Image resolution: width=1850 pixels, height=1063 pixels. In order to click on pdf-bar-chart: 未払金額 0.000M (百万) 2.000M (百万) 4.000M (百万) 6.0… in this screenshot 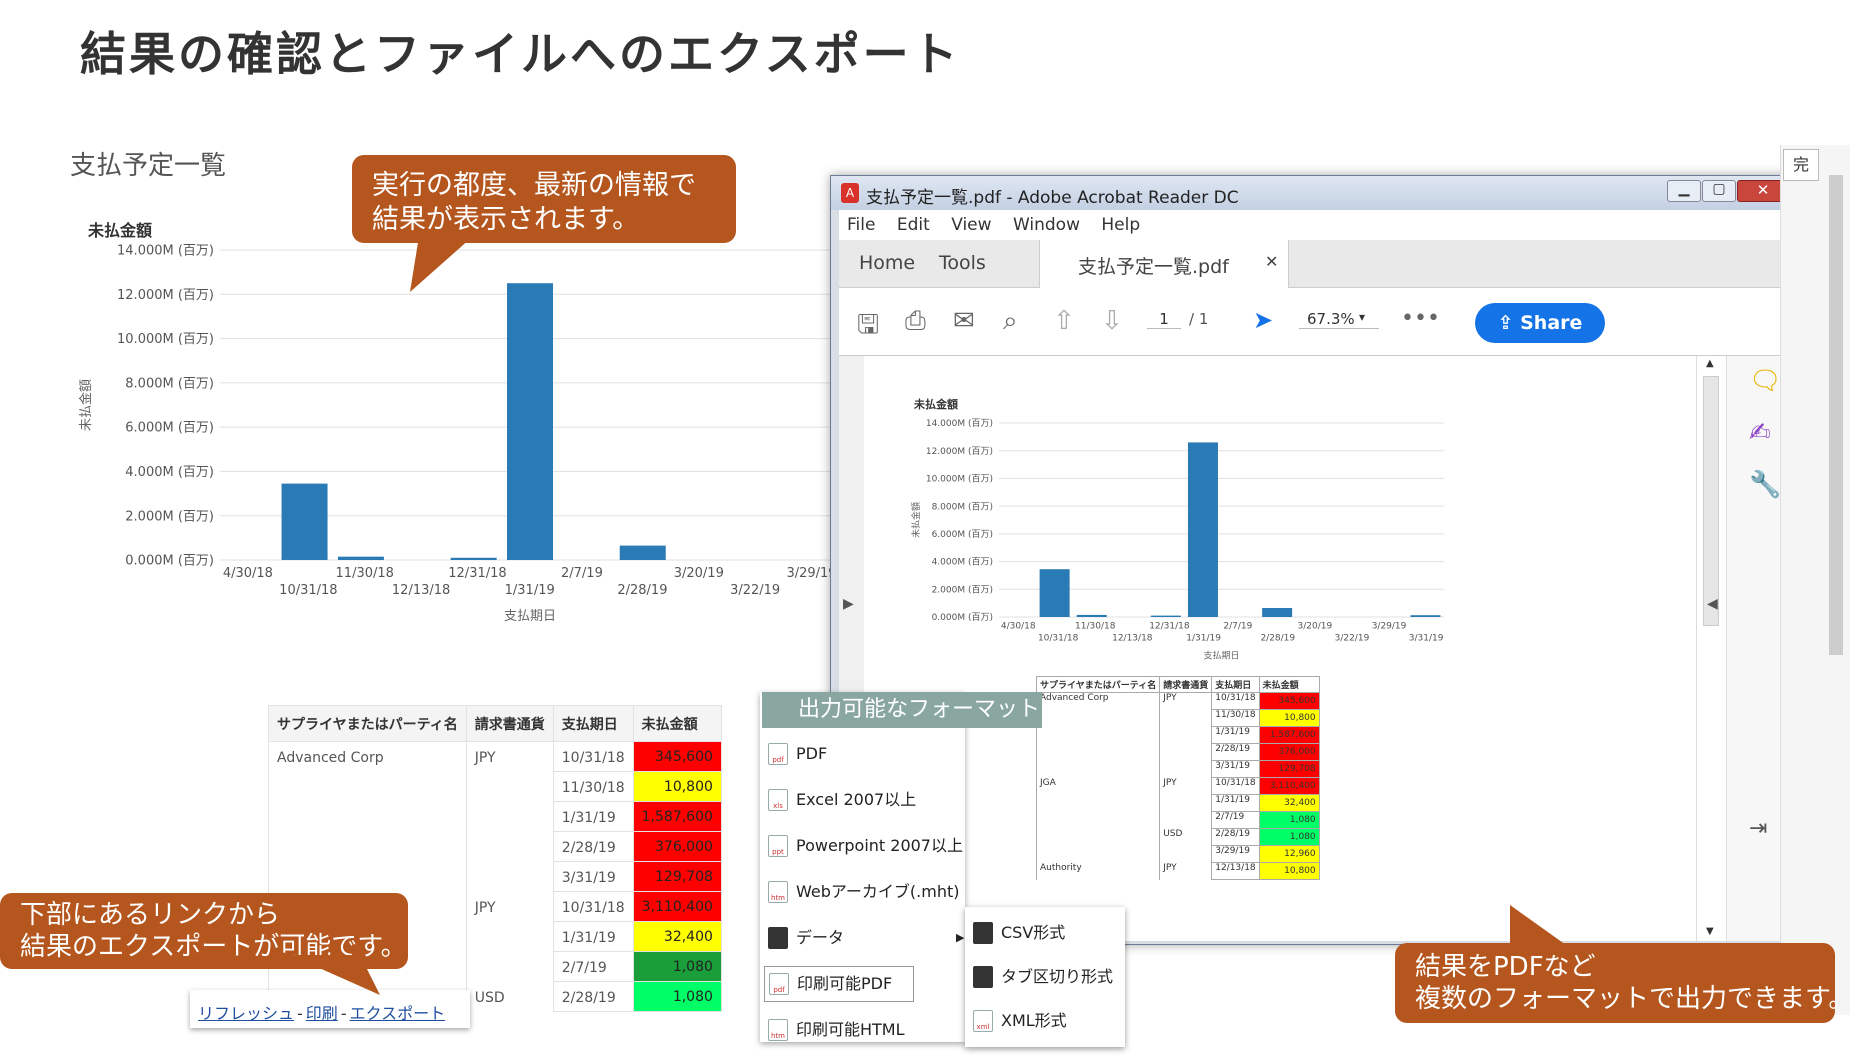, I will do `click(1177, 529)`.